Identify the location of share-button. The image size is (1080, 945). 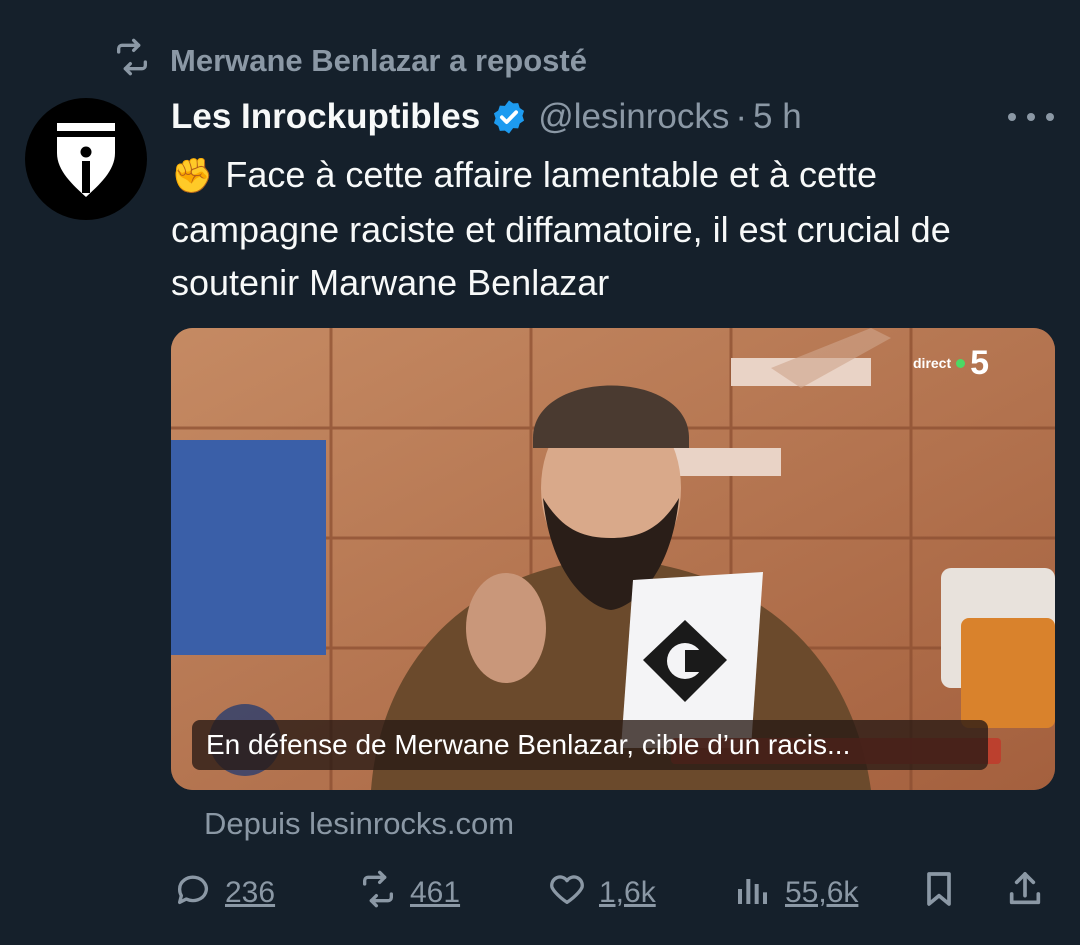
(1025, 893).